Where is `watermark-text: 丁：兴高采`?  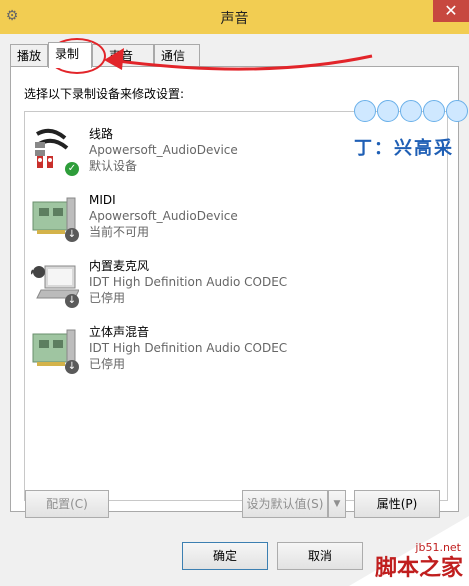 watermark-text: 丁：兴高采 is located at coordinates (404, 148).